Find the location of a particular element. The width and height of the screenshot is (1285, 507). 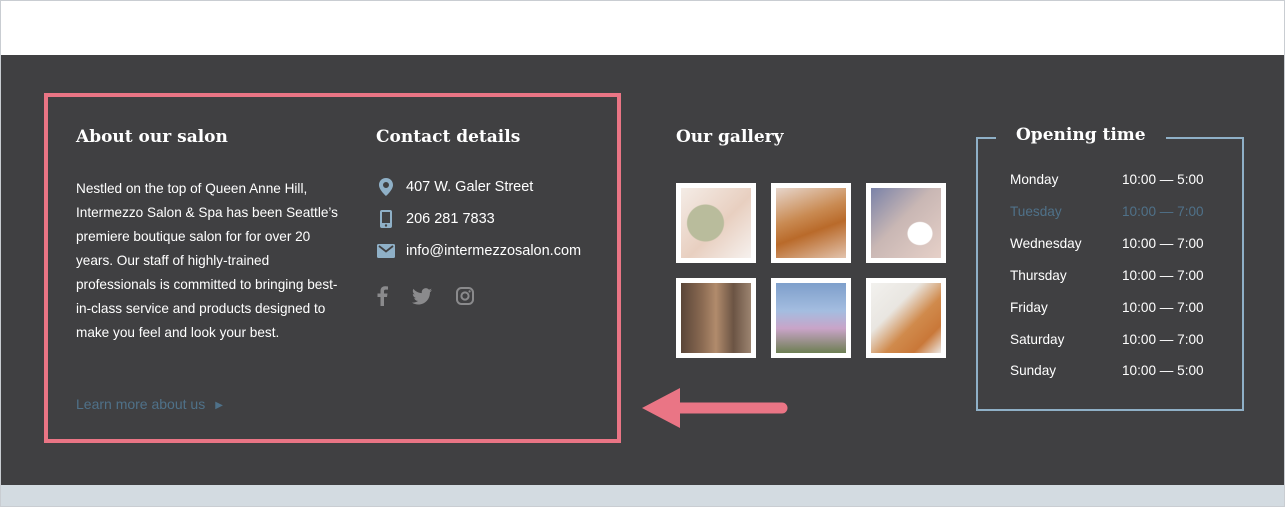

gallery-thumb-space-needle is located at coordinates (811, 318).